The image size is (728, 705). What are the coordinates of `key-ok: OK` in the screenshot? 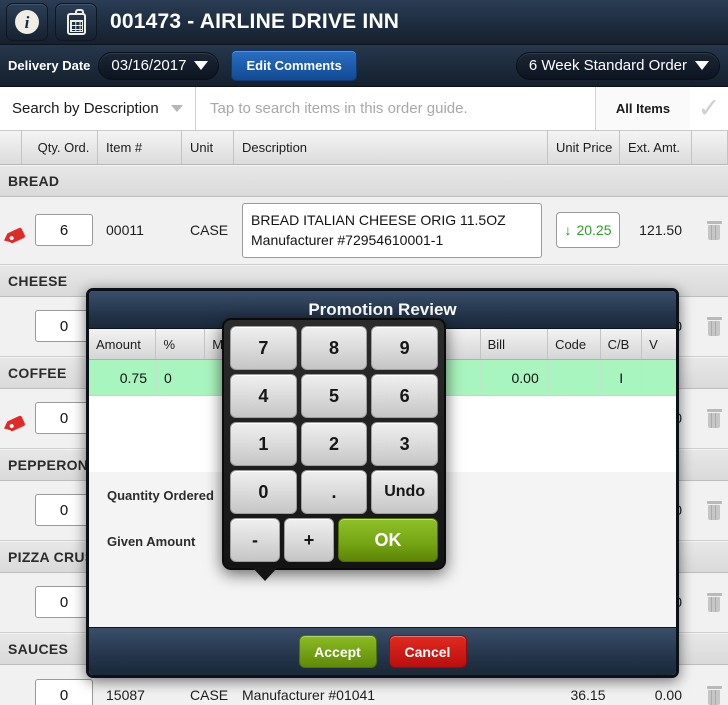 It's located at (388, 540).